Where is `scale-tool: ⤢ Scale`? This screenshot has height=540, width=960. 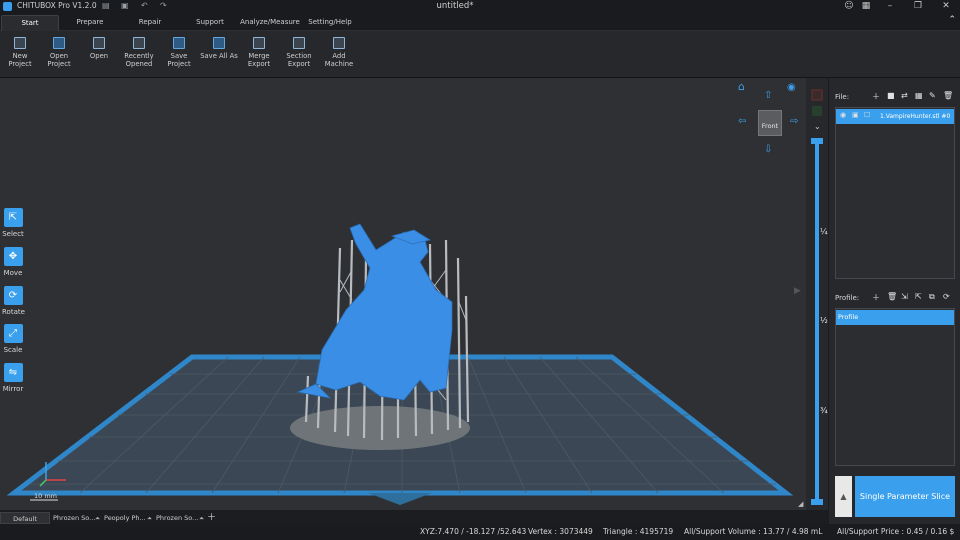
scale-tool: ⤢ Scale is located at coordinates (13, 339).